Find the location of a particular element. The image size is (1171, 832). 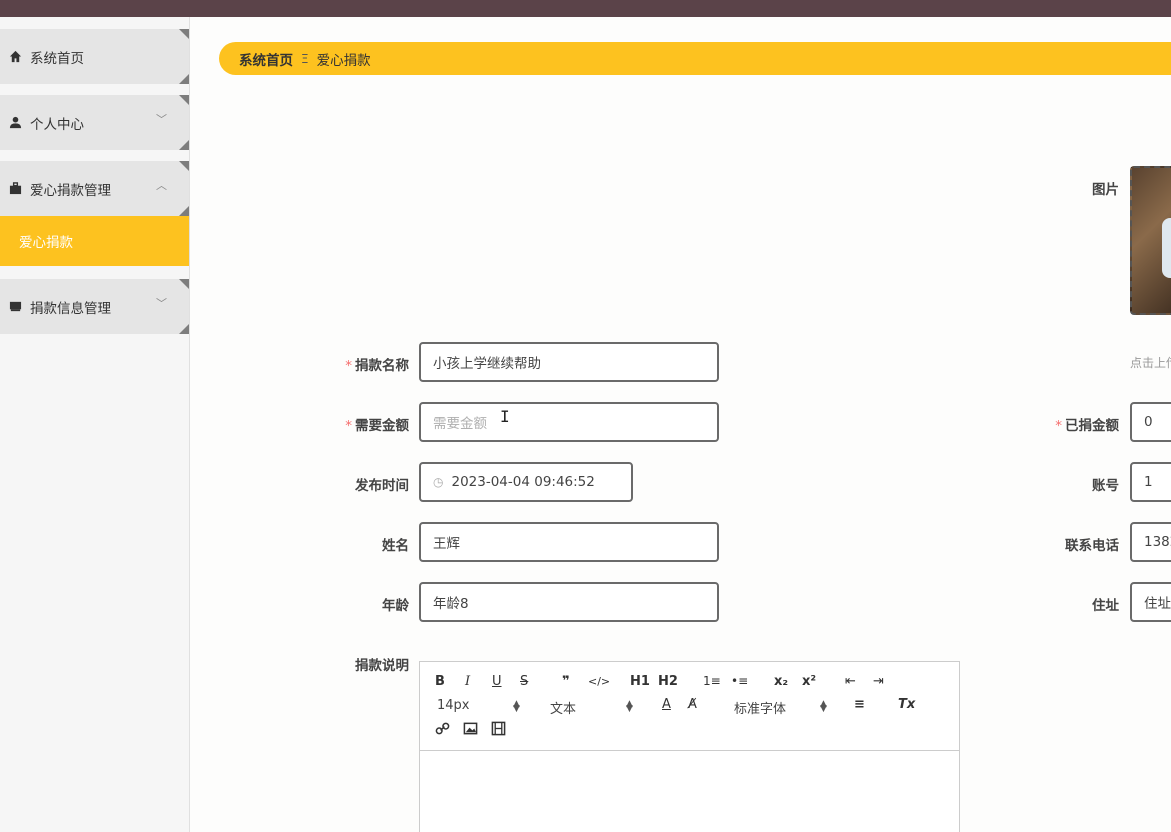

ordered-list-button: 1≡ is located at coordinates (712, 681).